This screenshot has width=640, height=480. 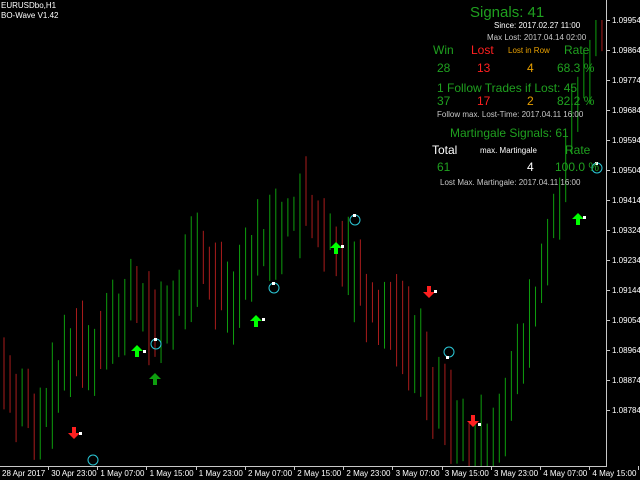 What do you see at coordinates (484, 101) in the screenshot?
I see `follow-lost-value: 17` at bounding box center [484, 101].